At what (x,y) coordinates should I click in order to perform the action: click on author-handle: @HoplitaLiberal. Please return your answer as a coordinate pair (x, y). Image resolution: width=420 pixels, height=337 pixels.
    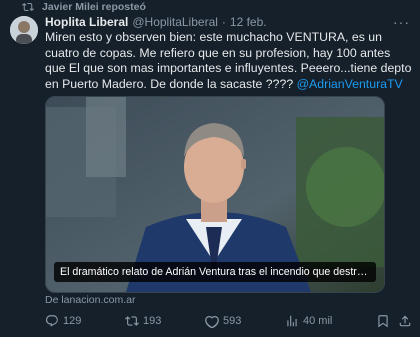
    Looking at the image, I should click on (175, 22).